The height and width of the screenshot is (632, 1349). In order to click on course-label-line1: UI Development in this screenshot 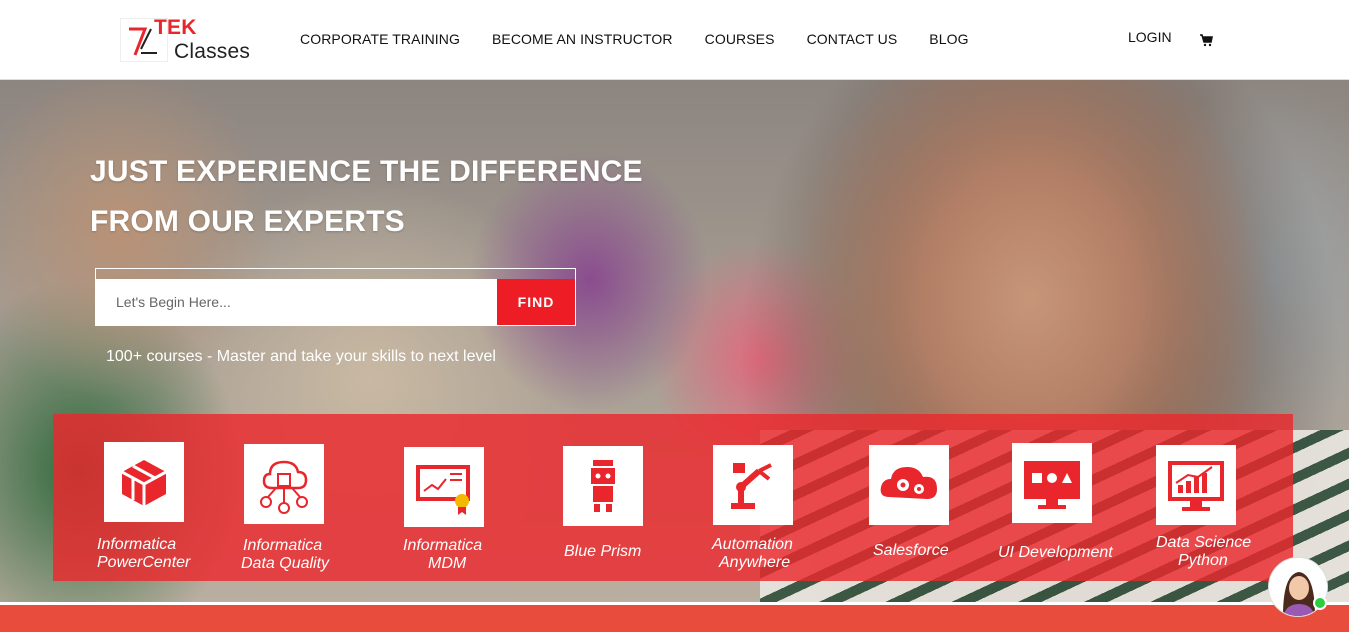, I will do `click(1055, 552)`.